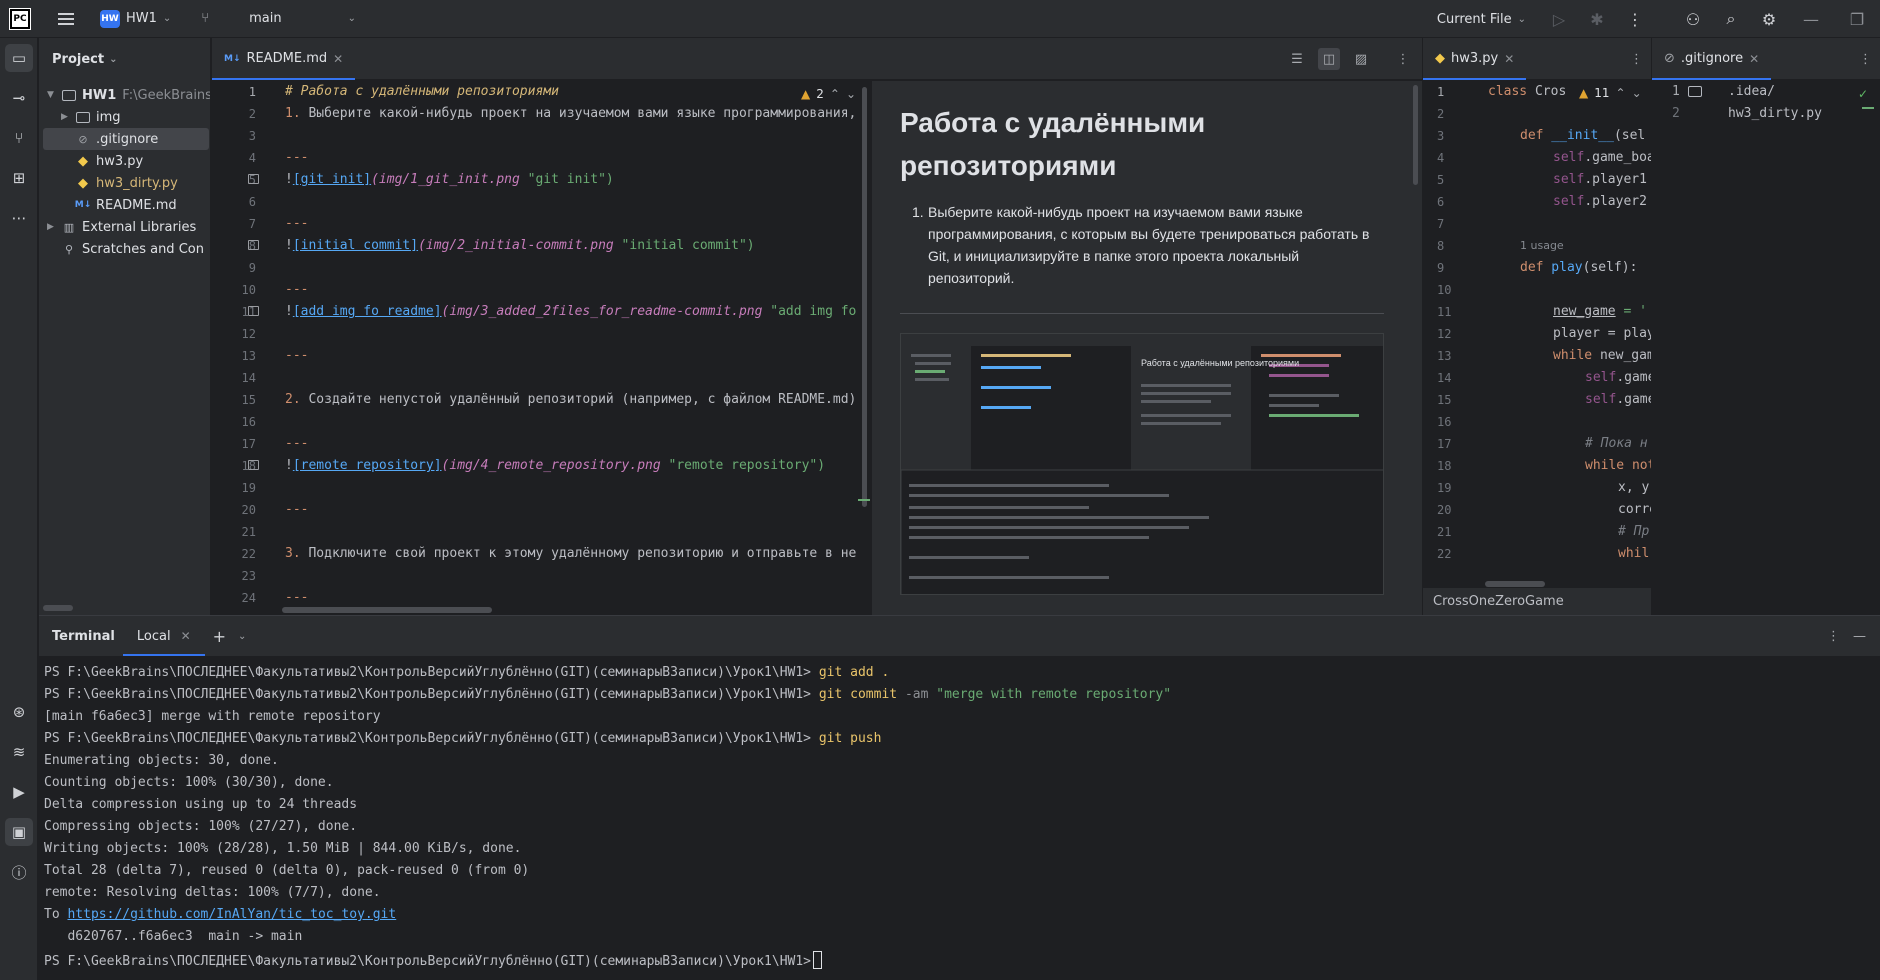 Image resolution: width=1880 pixels, height=980 pixels. I want to click on minimize-icon: —, so click(1811, 19).